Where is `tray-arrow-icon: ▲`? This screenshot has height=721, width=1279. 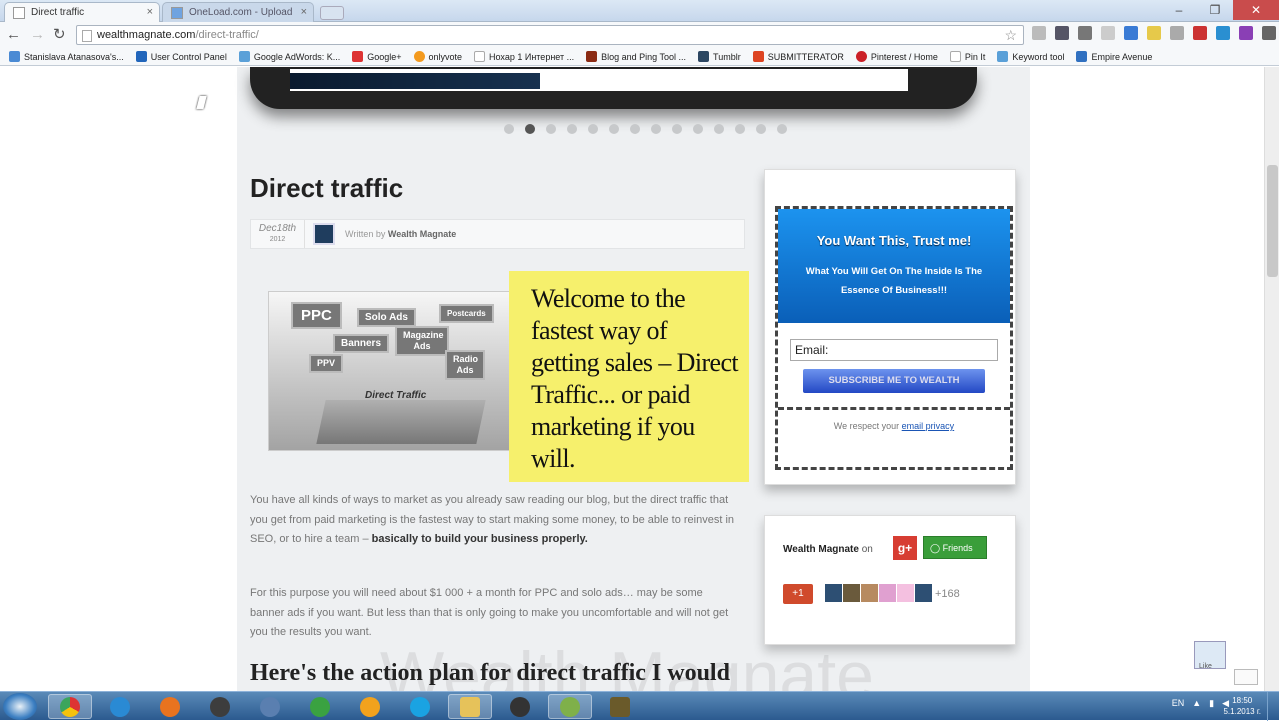 tray-arrow-icon: ▲ is located at coordinates (1196, 703).